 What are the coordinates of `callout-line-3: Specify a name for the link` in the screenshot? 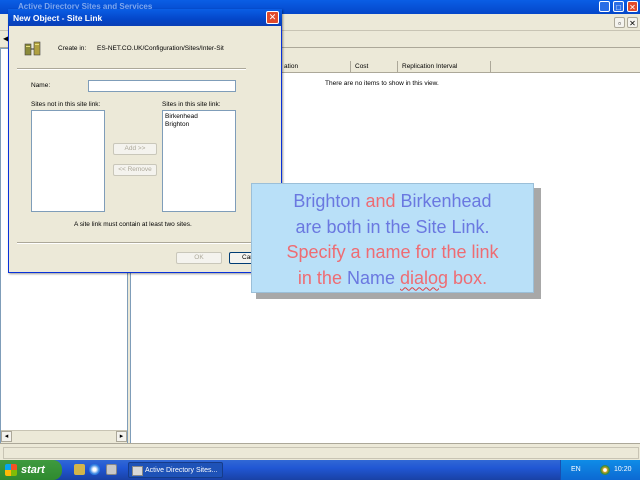 It's located at (392, 252).